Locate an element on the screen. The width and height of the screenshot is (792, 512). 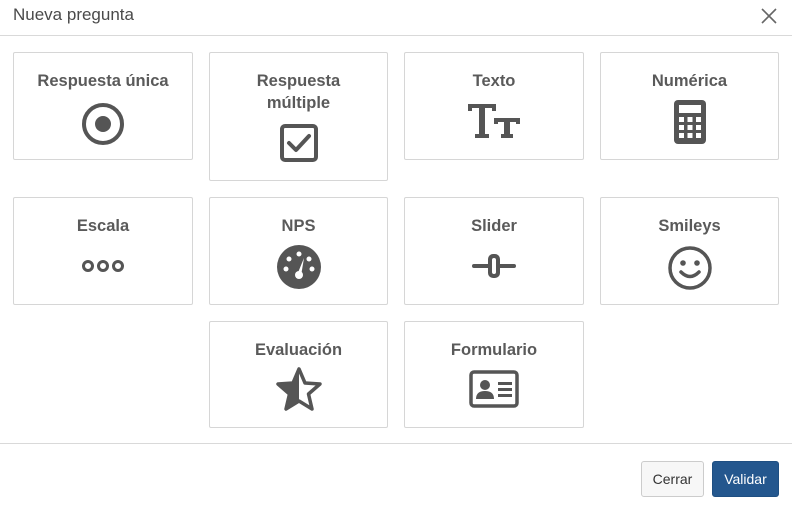
close-button: Cerrar is located at coordinates (672, 479).